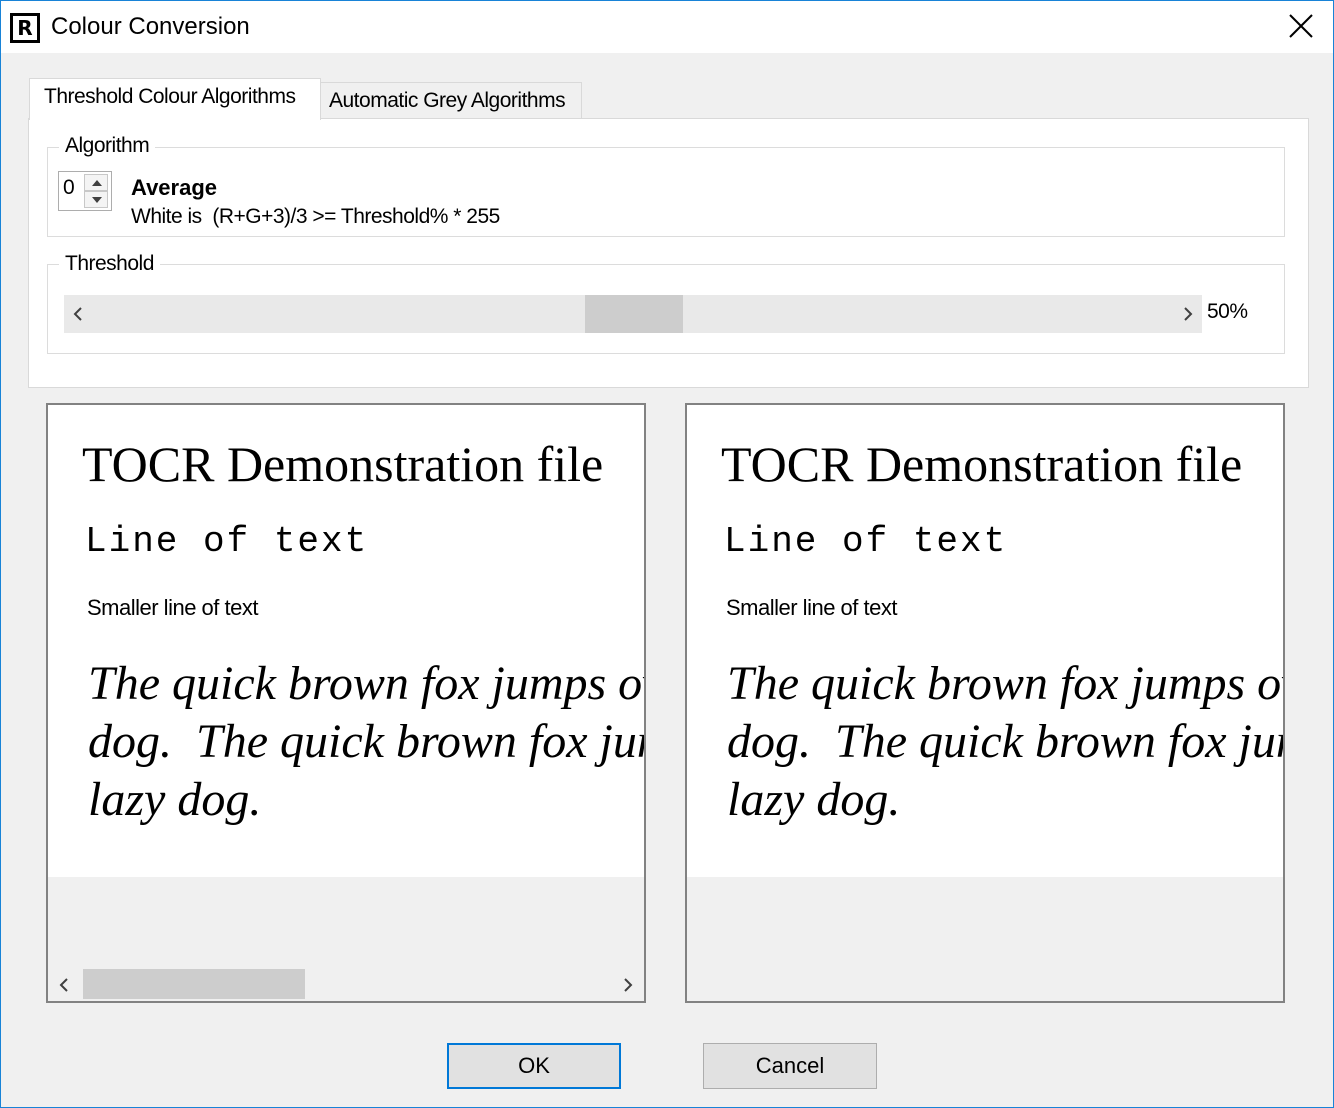 This screenshot has height=1108, width=1334. What do you see at coordinates (790, 1066) in the screenshot?
I see `cancel-button: Cancel` at bounding box center [790, 1066].